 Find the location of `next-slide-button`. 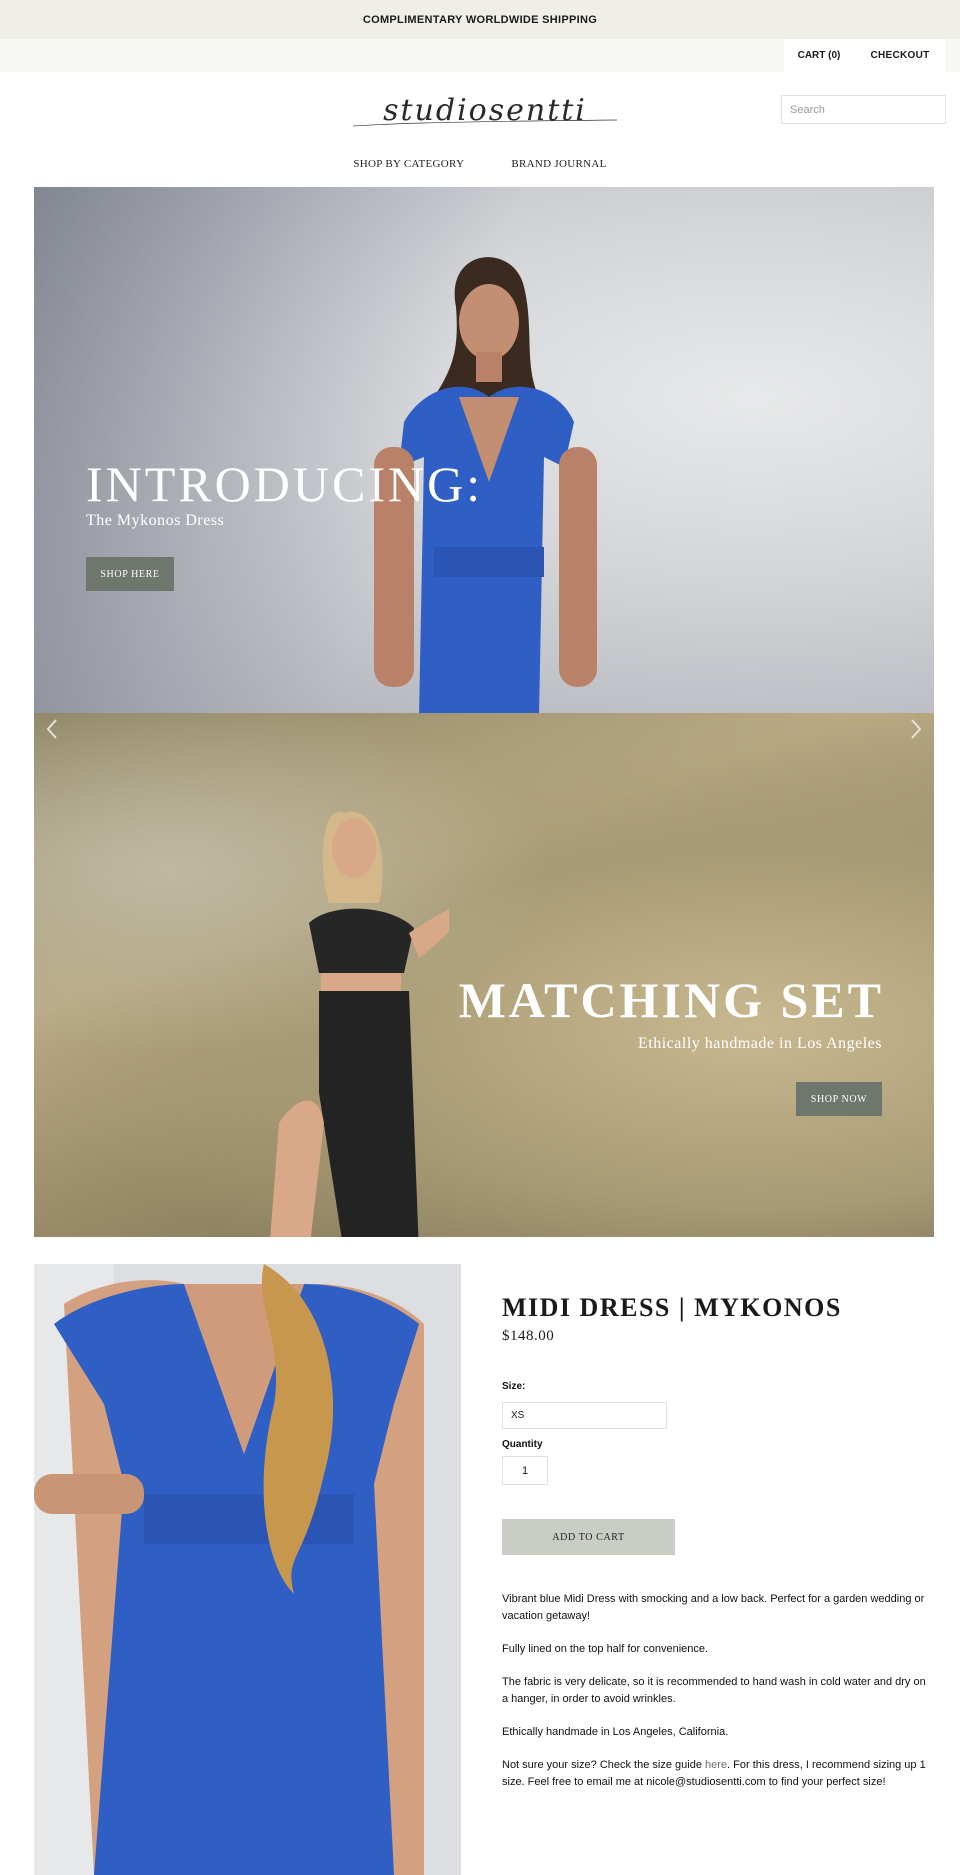

next-slide-button is located at coordinates (916, 729).